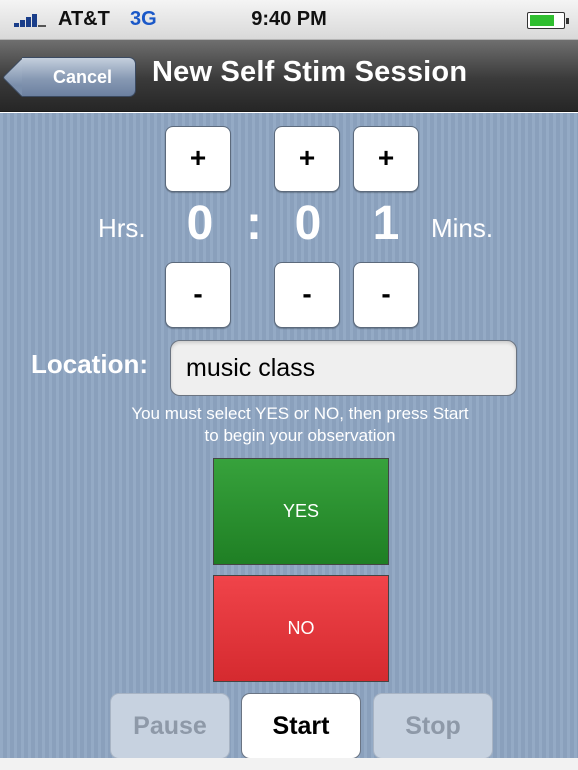  What do you see at coordinates (198, 159) in the screenshot?
I see `hours-increment-button: +` at bounding box center [198, 159].